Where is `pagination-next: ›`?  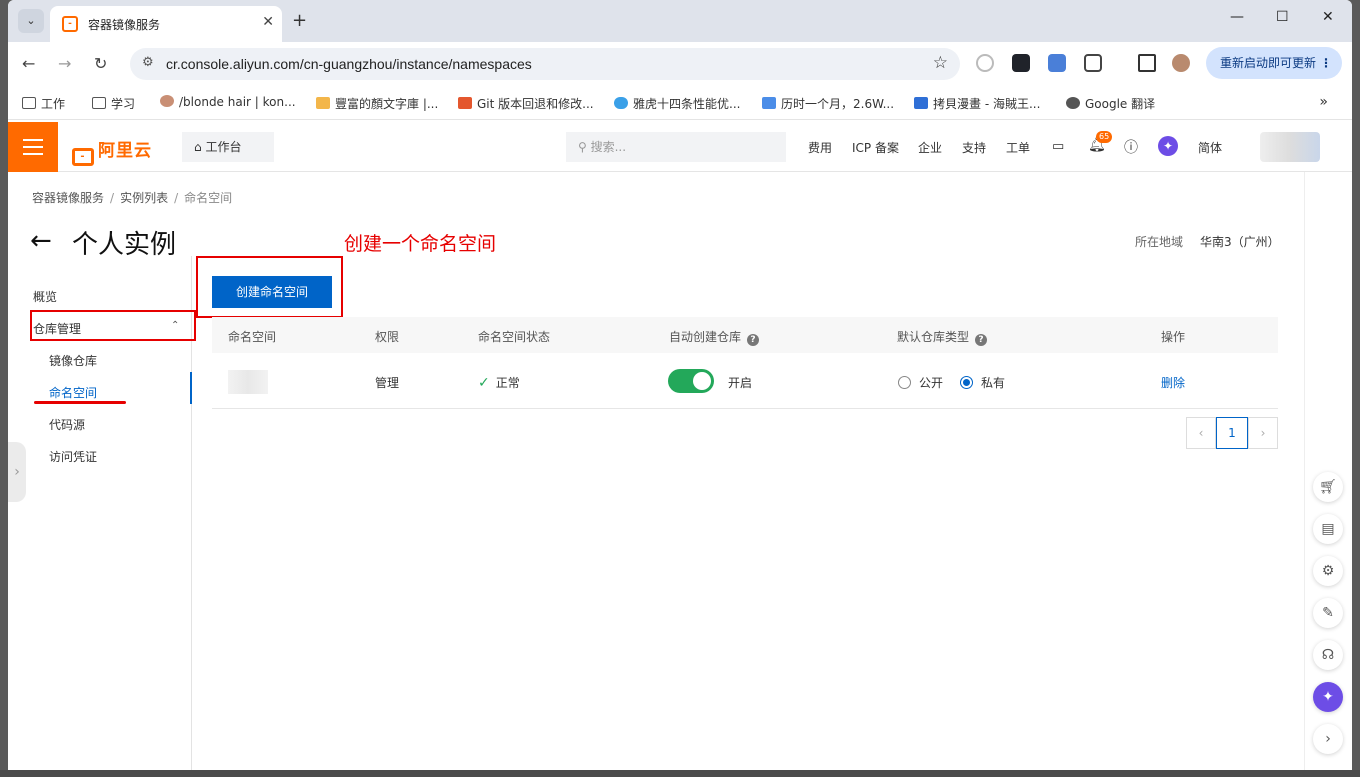
pagination-next: › is located at coordinates (1263, 433).